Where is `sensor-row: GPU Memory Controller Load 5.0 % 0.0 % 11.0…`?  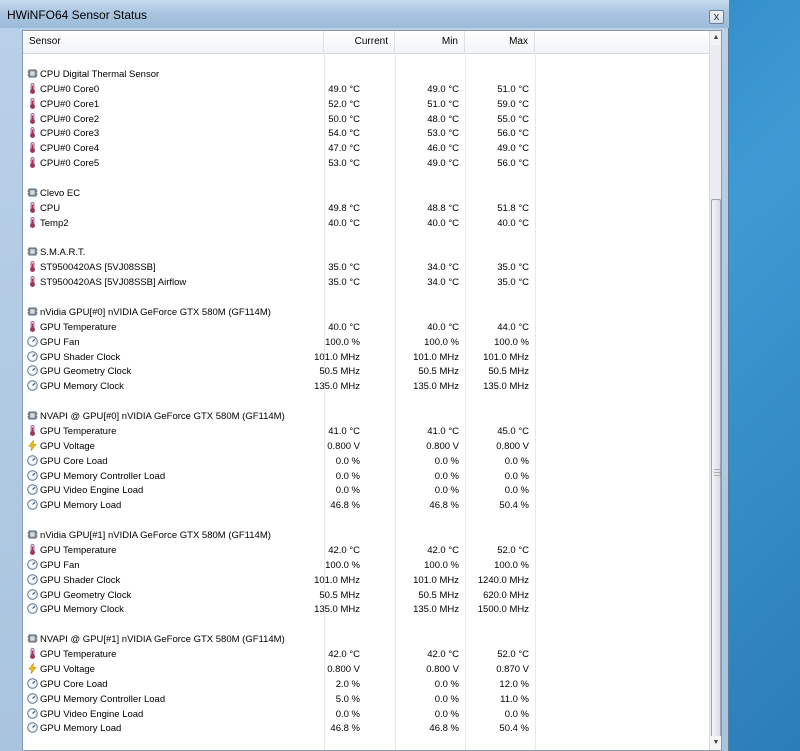 sensor-row: GPU Memory Controller Load 5.0 % 0.0 % 11.0… is located at coordinates (366, 700).